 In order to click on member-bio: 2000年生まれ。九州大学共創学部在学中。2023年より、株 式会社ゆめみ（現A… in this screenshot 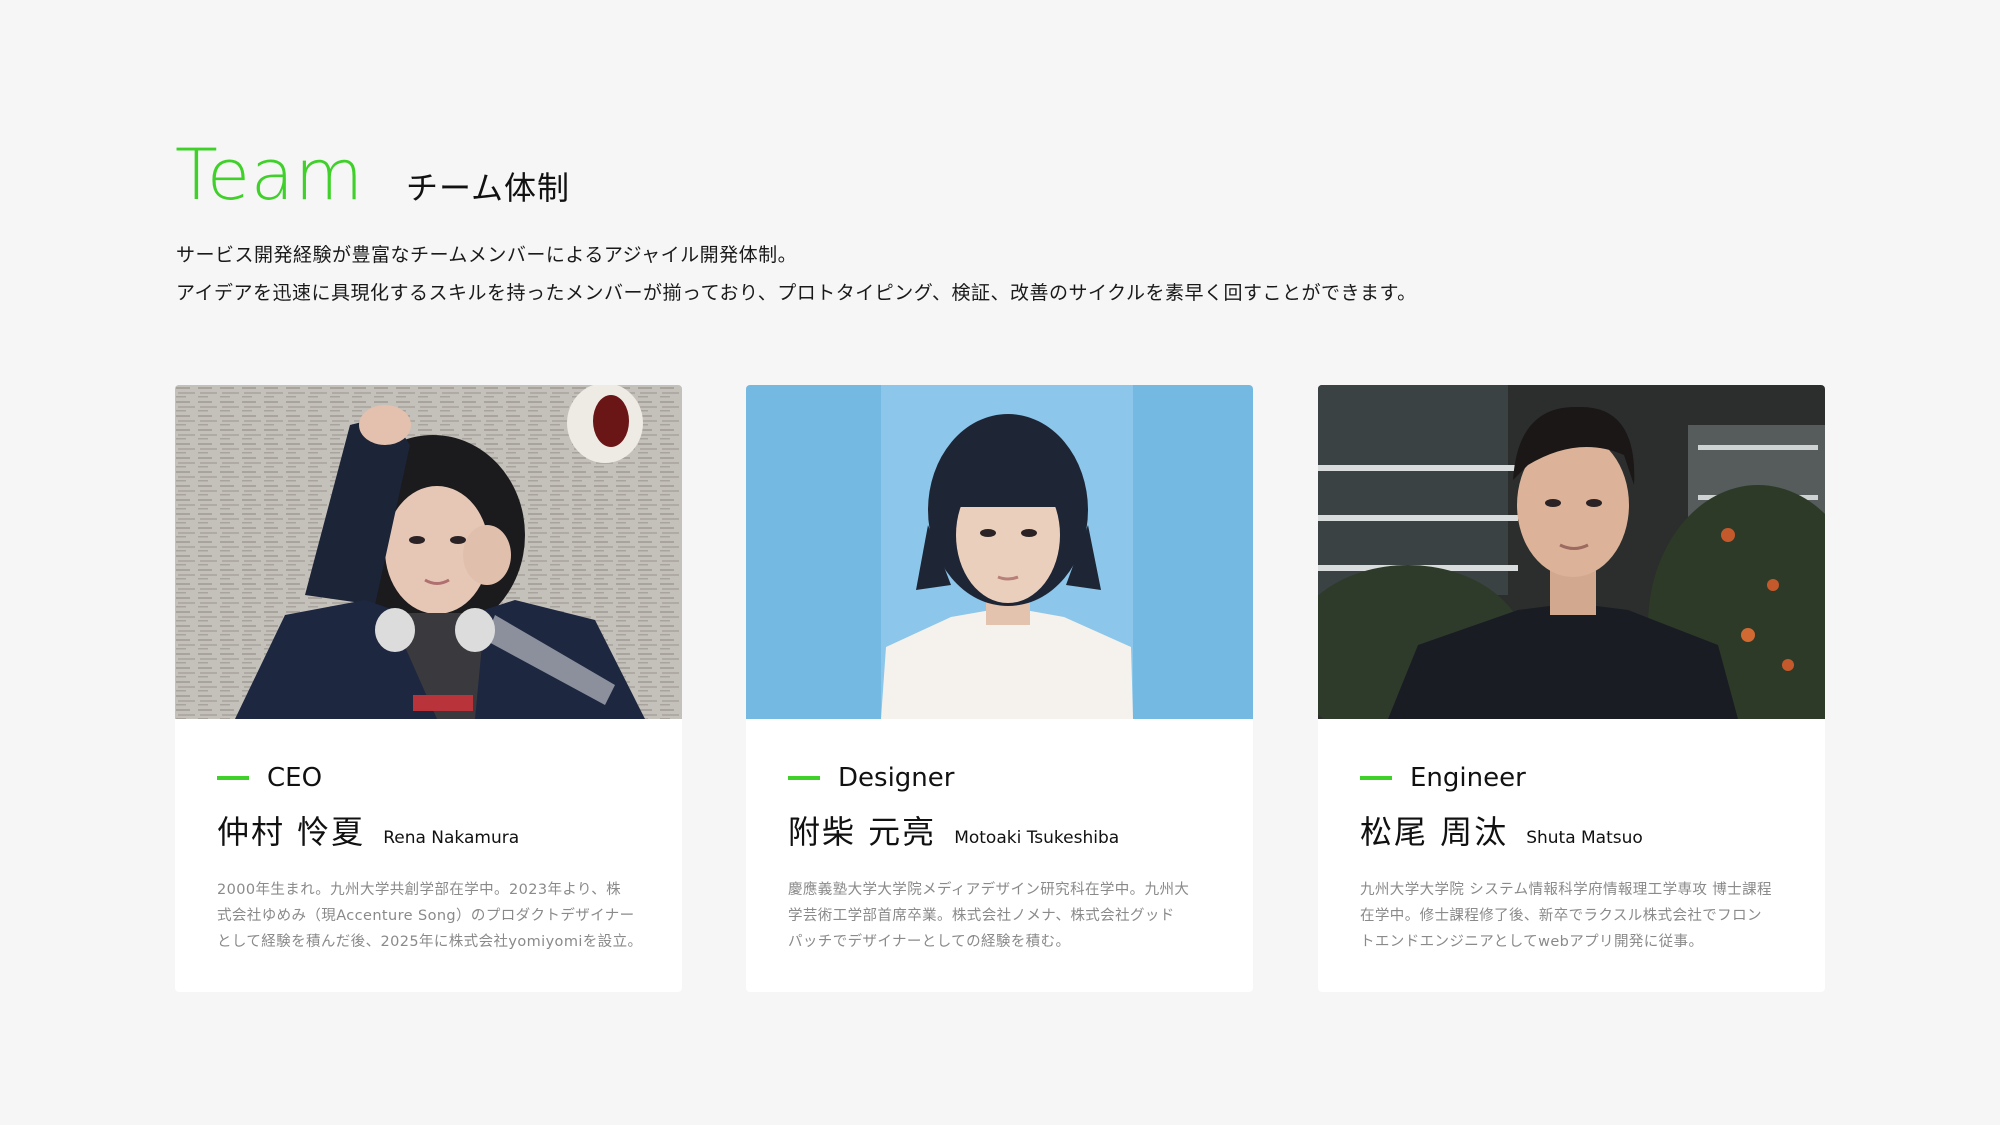, I will do `click(434, 916)`.